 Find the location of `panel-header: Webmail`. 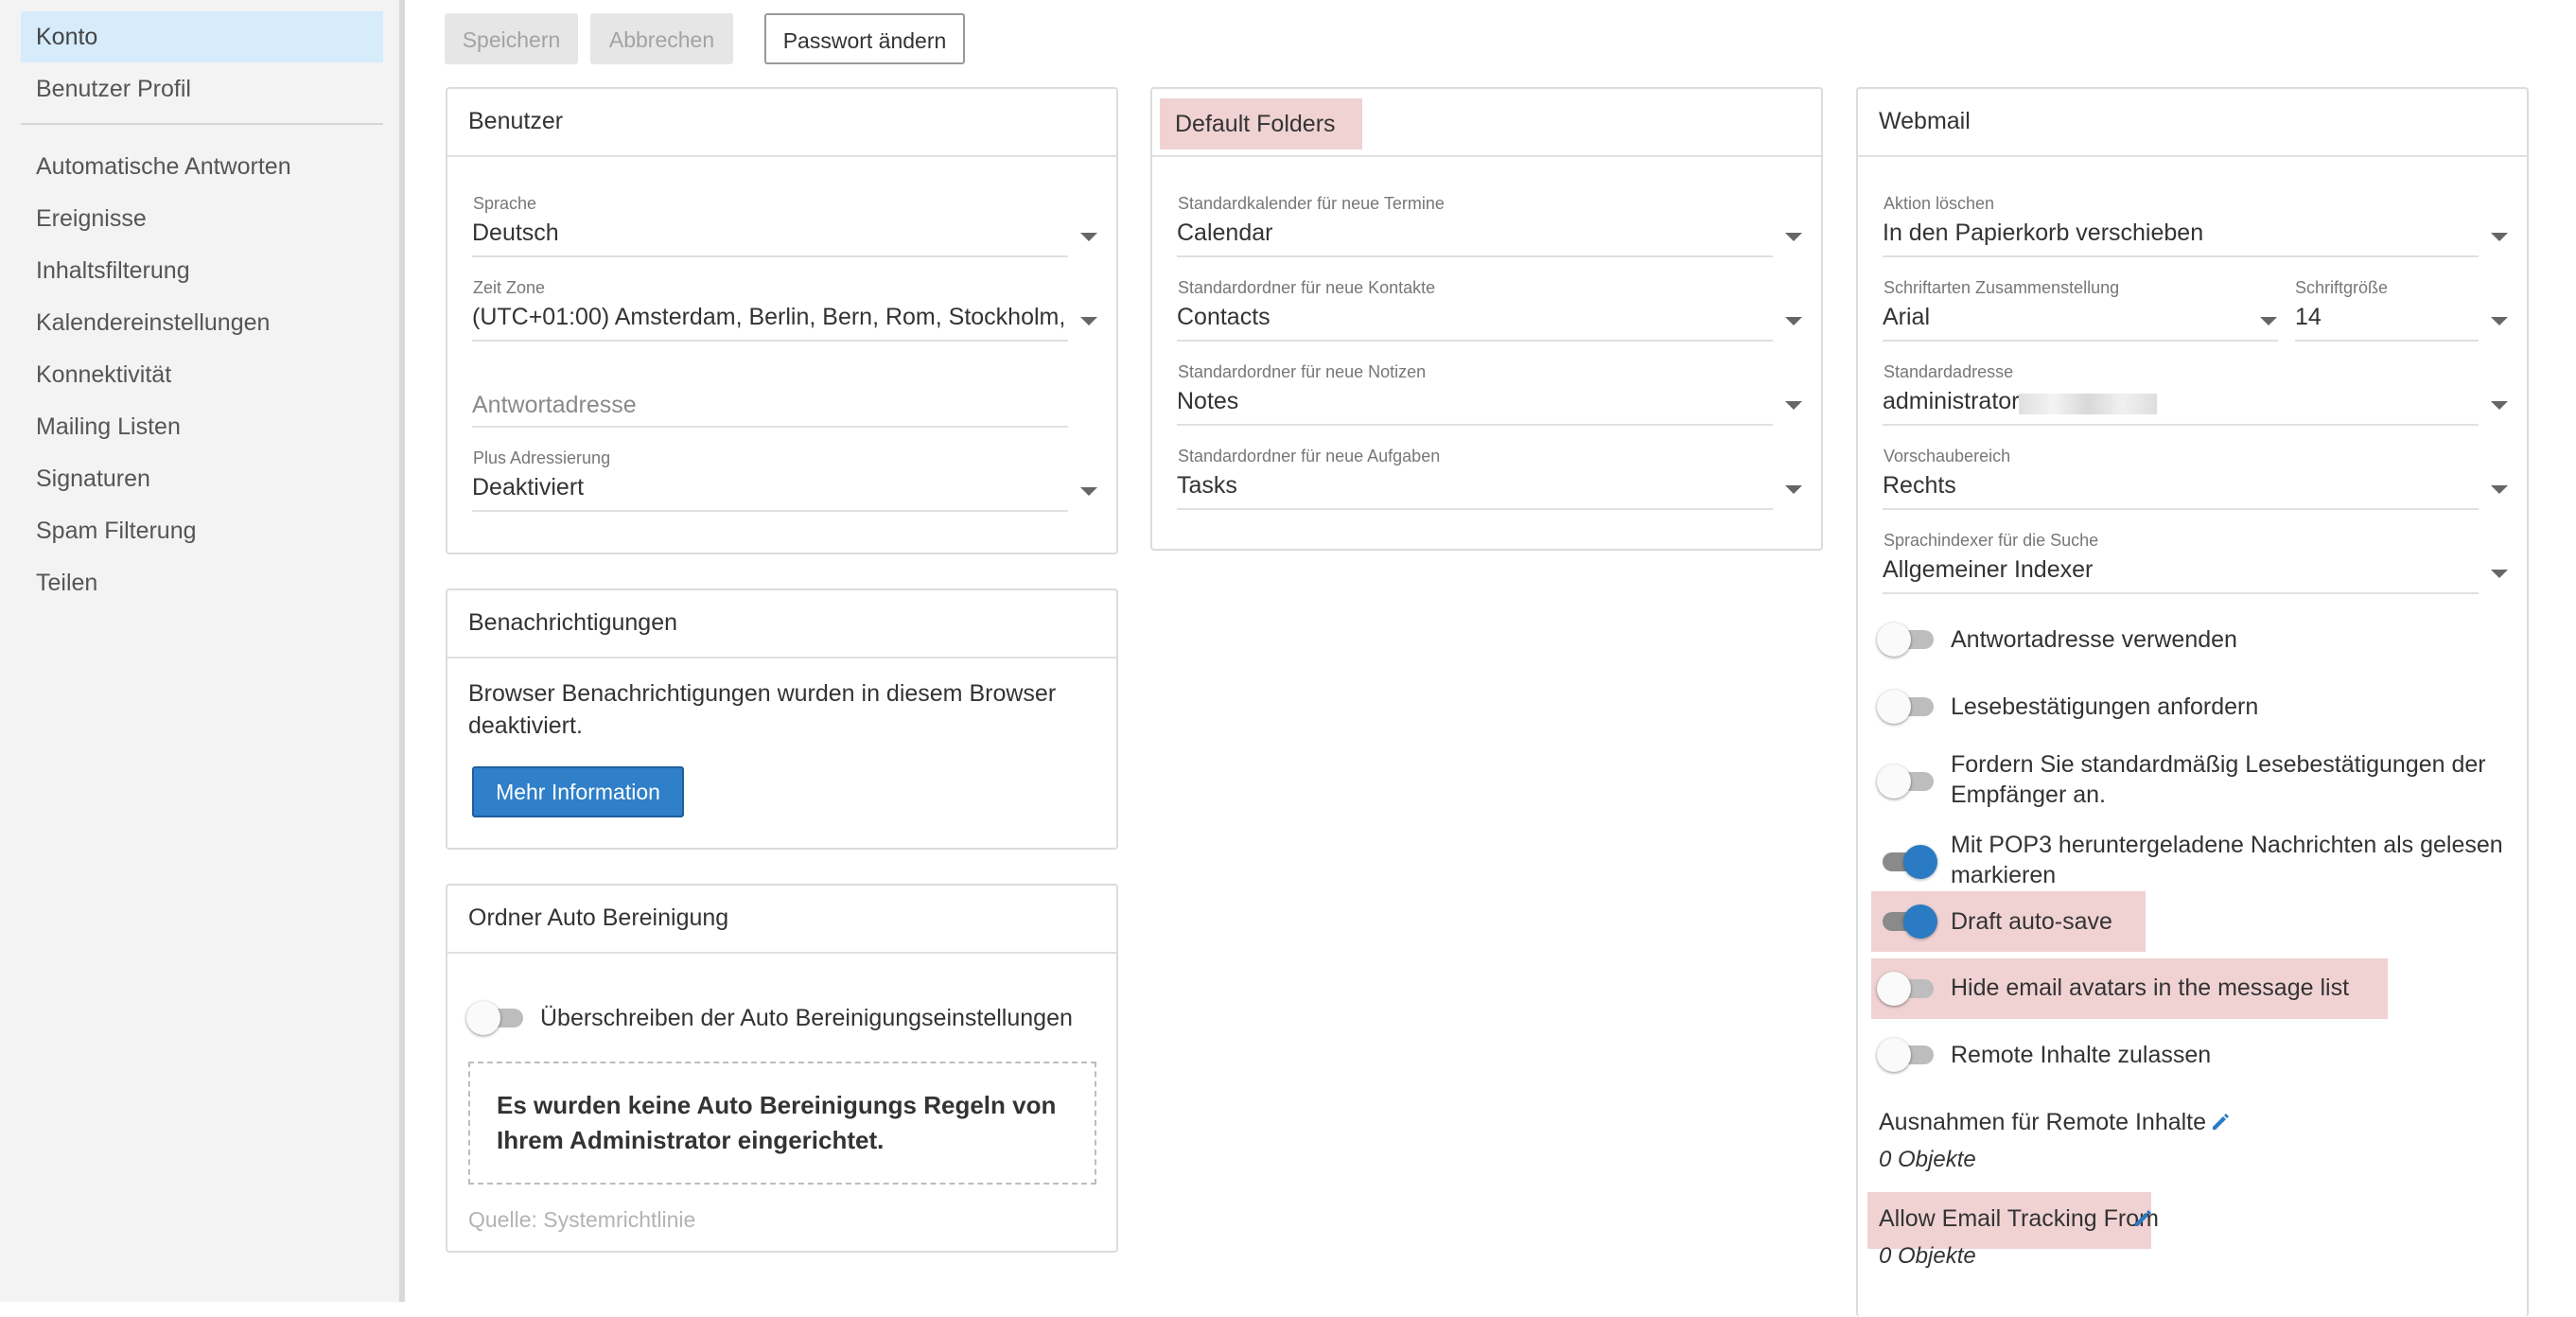

panel-header: Webmail is located at coordinates (2193, 123).